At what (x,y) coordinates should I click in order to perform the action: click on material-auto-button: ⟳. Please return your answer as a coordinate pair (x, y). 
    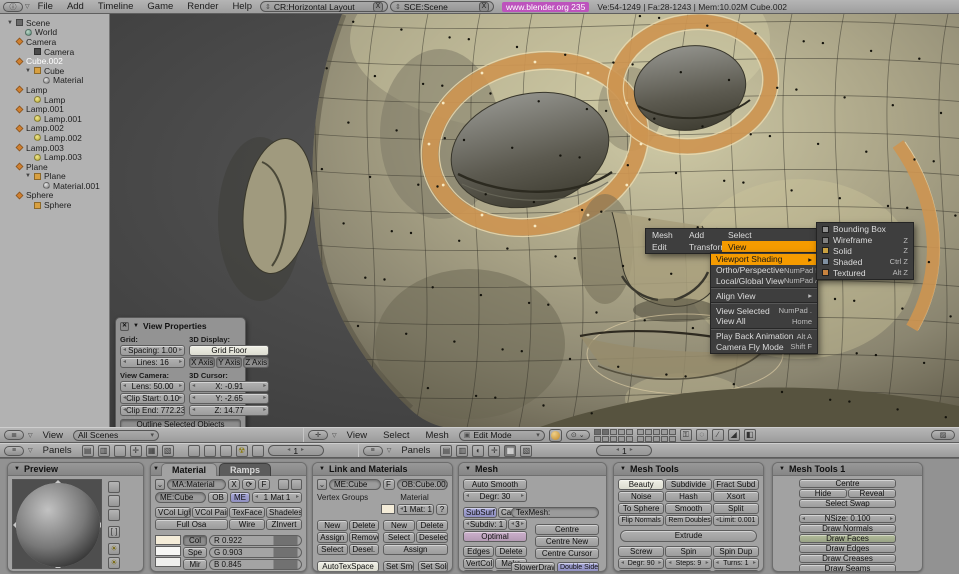
    Looking at the image, I should click on (249, 484).